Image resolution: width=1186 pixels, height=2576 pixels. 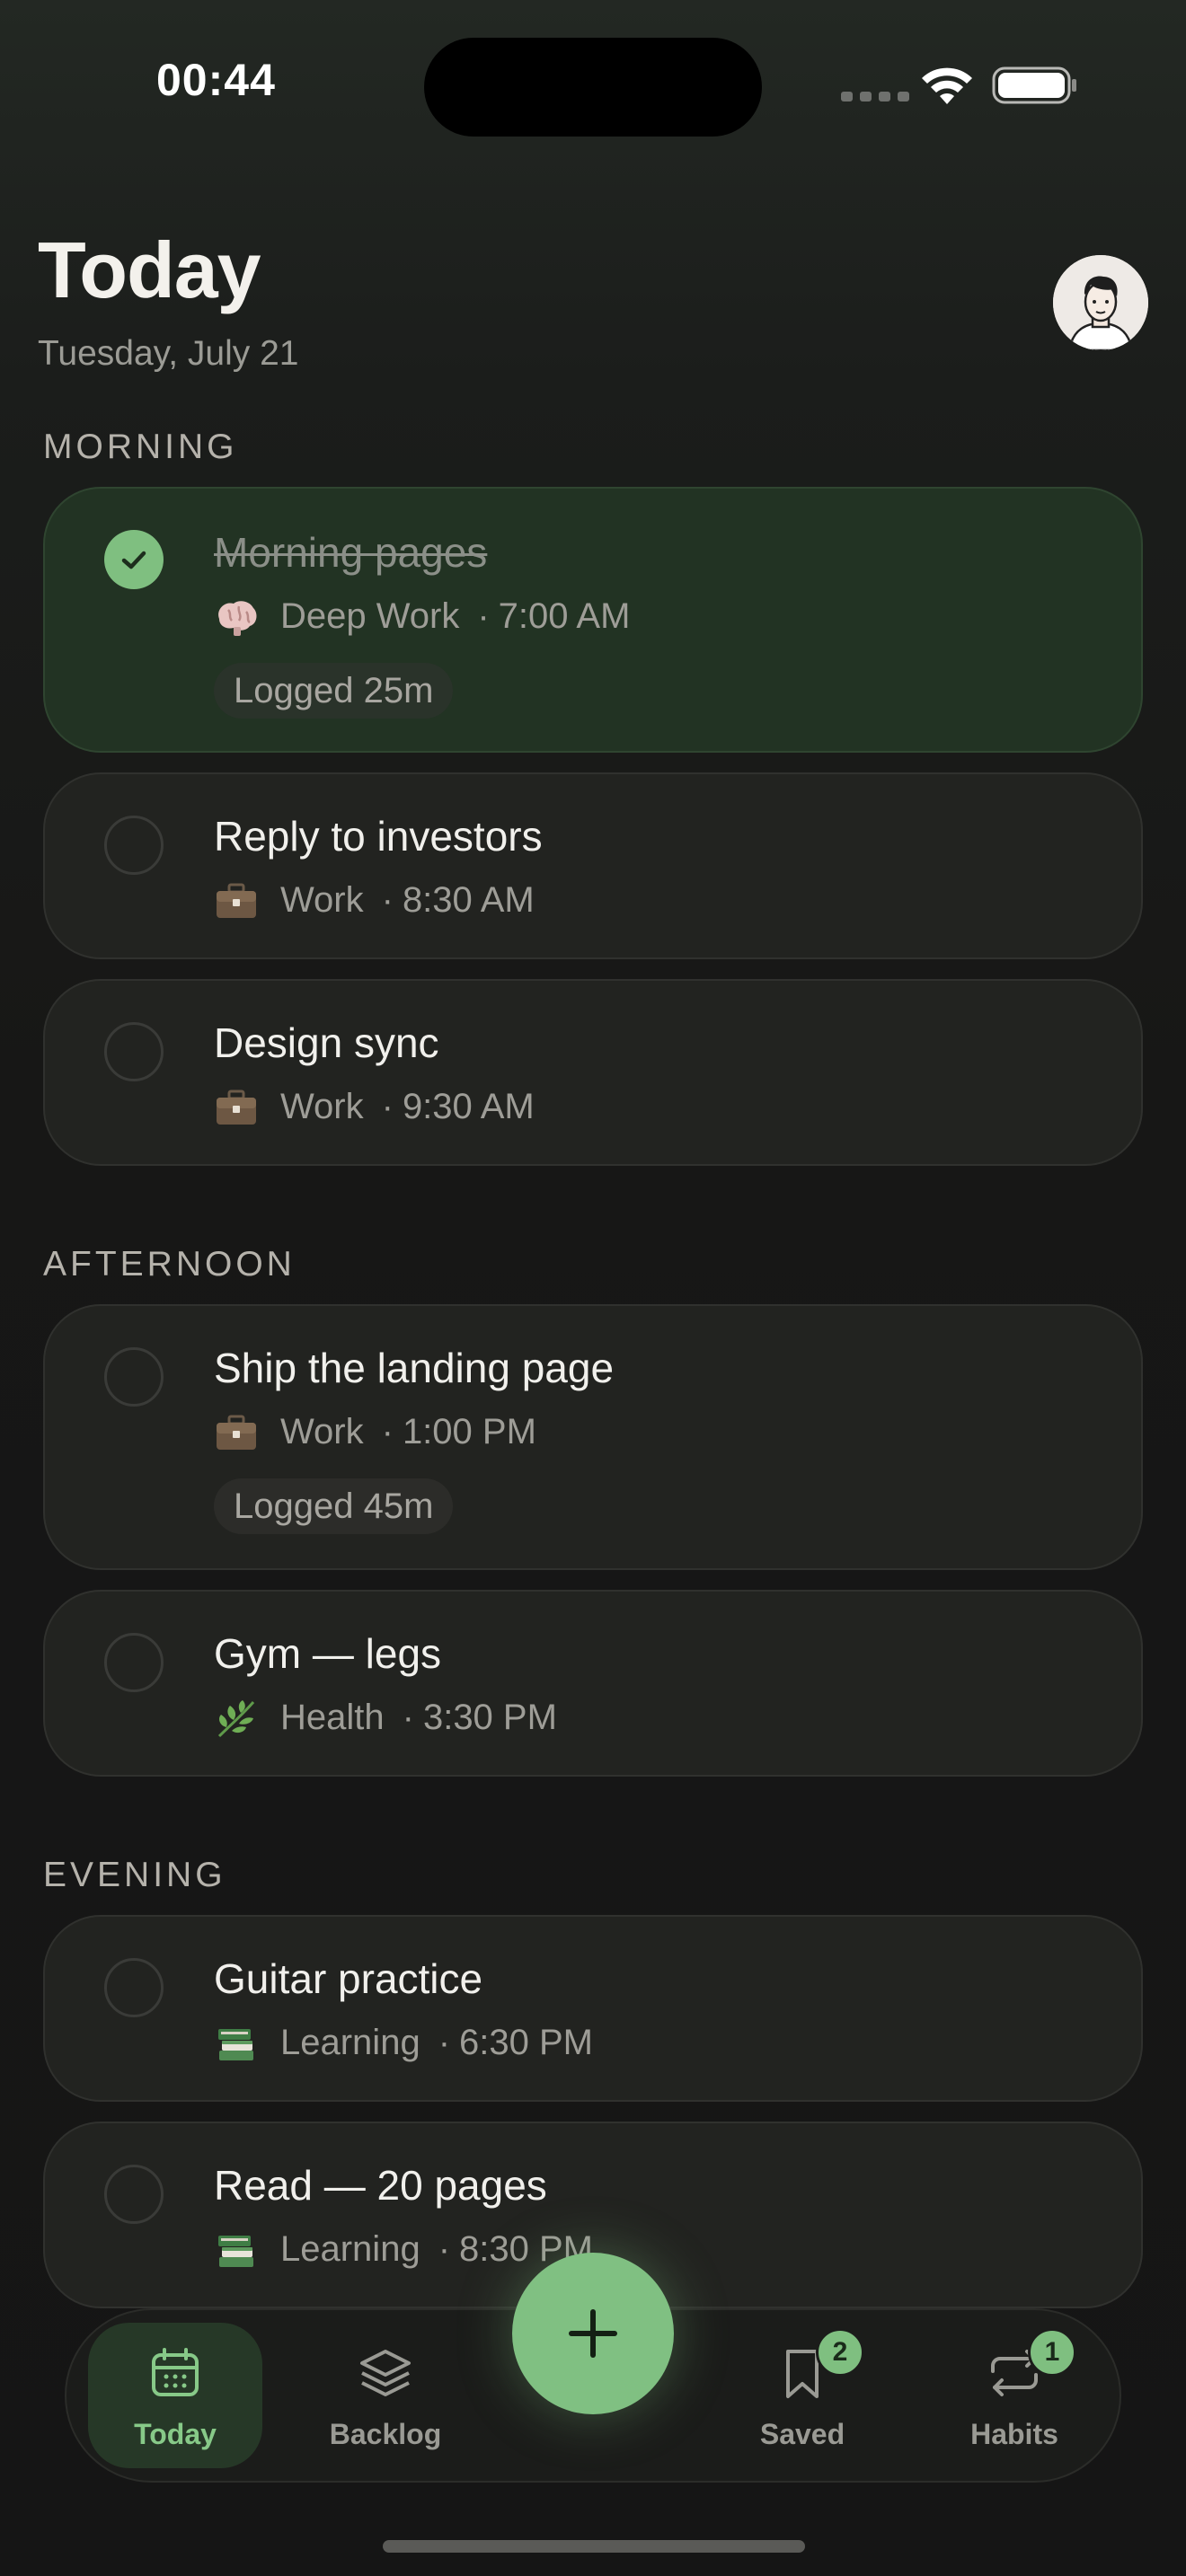 I want to click on plus-icon, so click(x=593, y=2333).